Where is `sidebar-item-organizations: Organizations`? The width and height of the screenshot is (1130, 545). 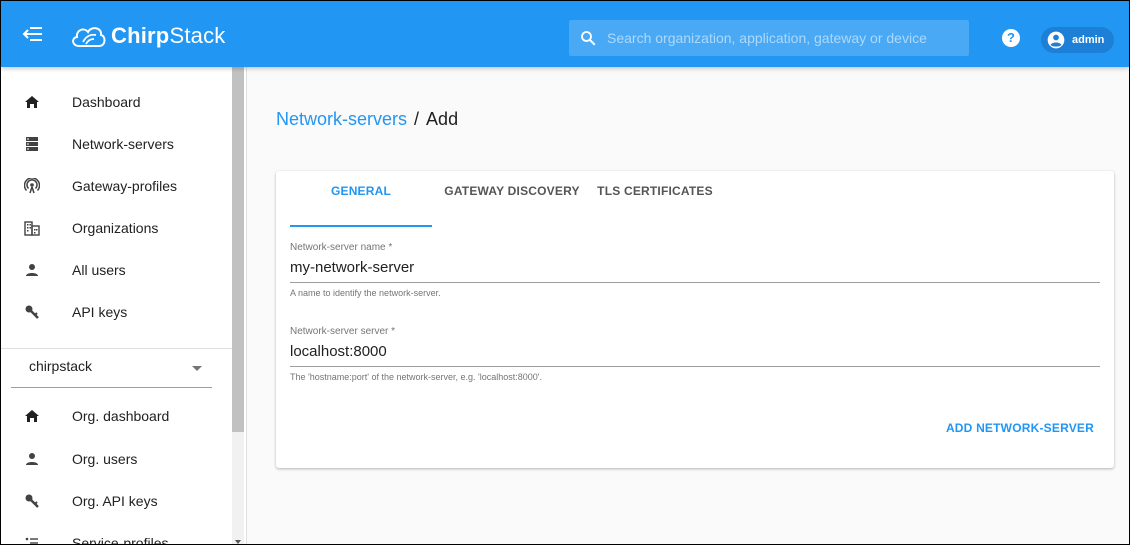
sidebar-item-organizations: Organizations is located at coordinates (116, 228).